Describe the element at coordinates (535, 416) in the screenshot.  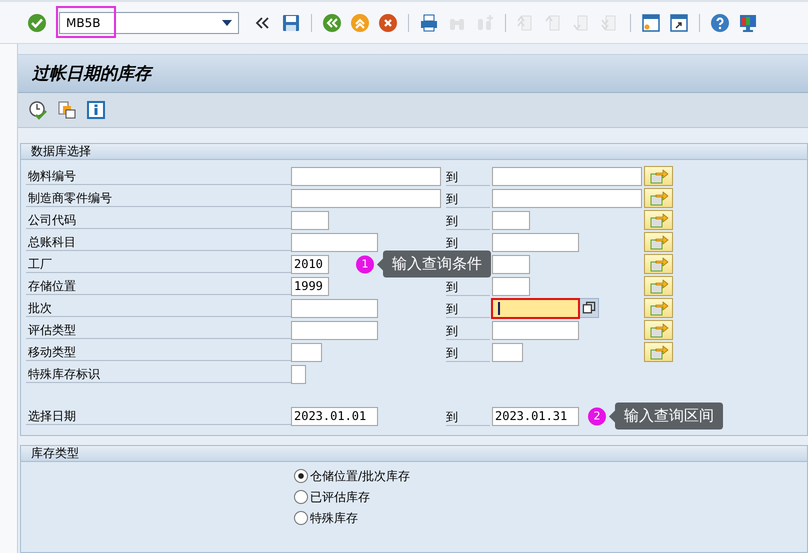
I see `input-field: 2023.01.31` at that location.